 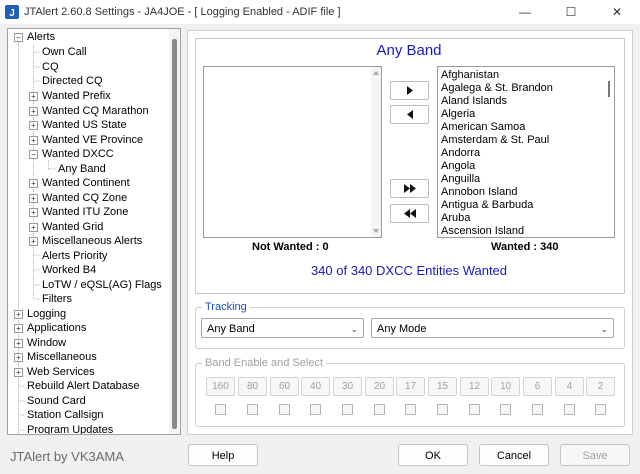 What do you see at coordinates (609, 152) in the screenshot?
I see `wanted-scrollbar` at bounding box center [609, 152].